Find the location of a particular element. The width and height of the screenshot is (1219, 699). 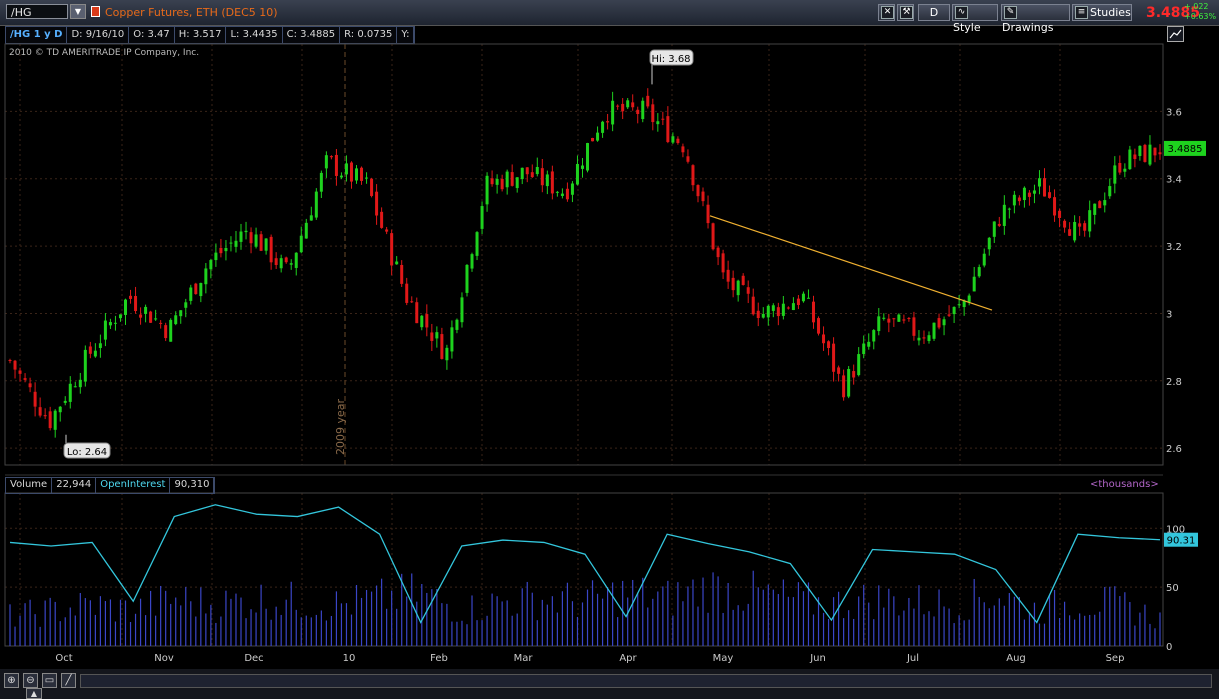

volume-label: Volume is located at coordinates (29, 485).